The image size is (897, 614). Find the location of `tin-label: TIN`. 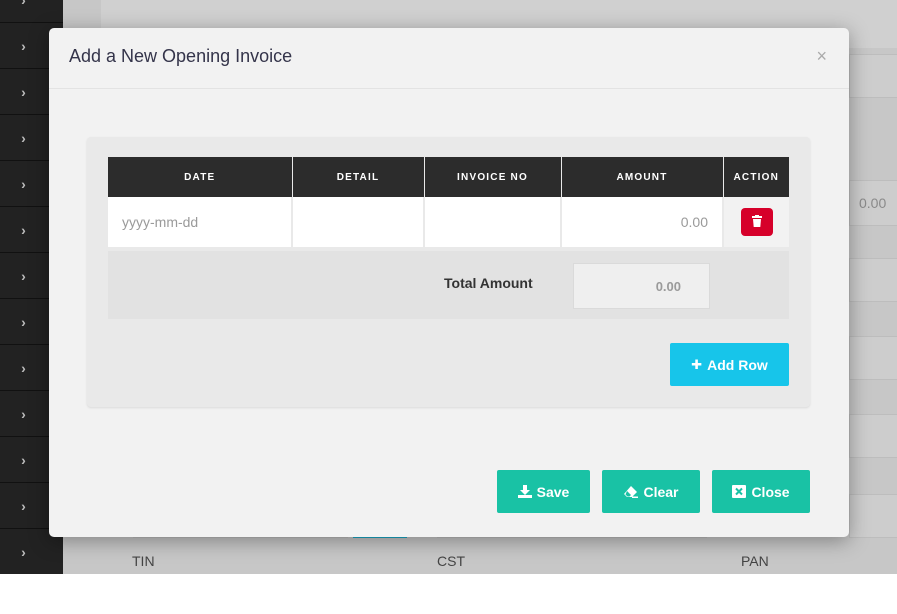

tin-label: TIN is located at coordinates (143, 561).